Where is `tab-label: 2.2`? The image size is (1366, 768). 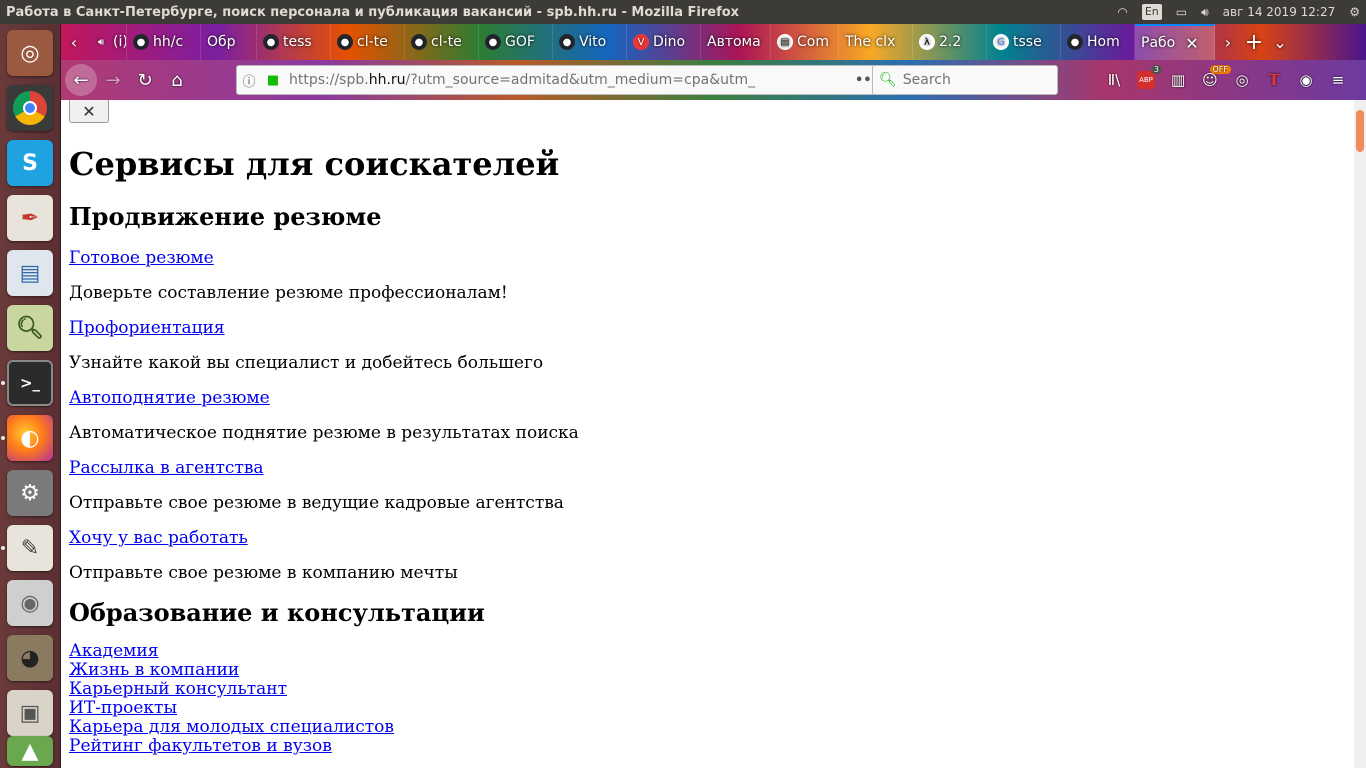 tab-label: 2.2 is located at coordinates (950, 42).